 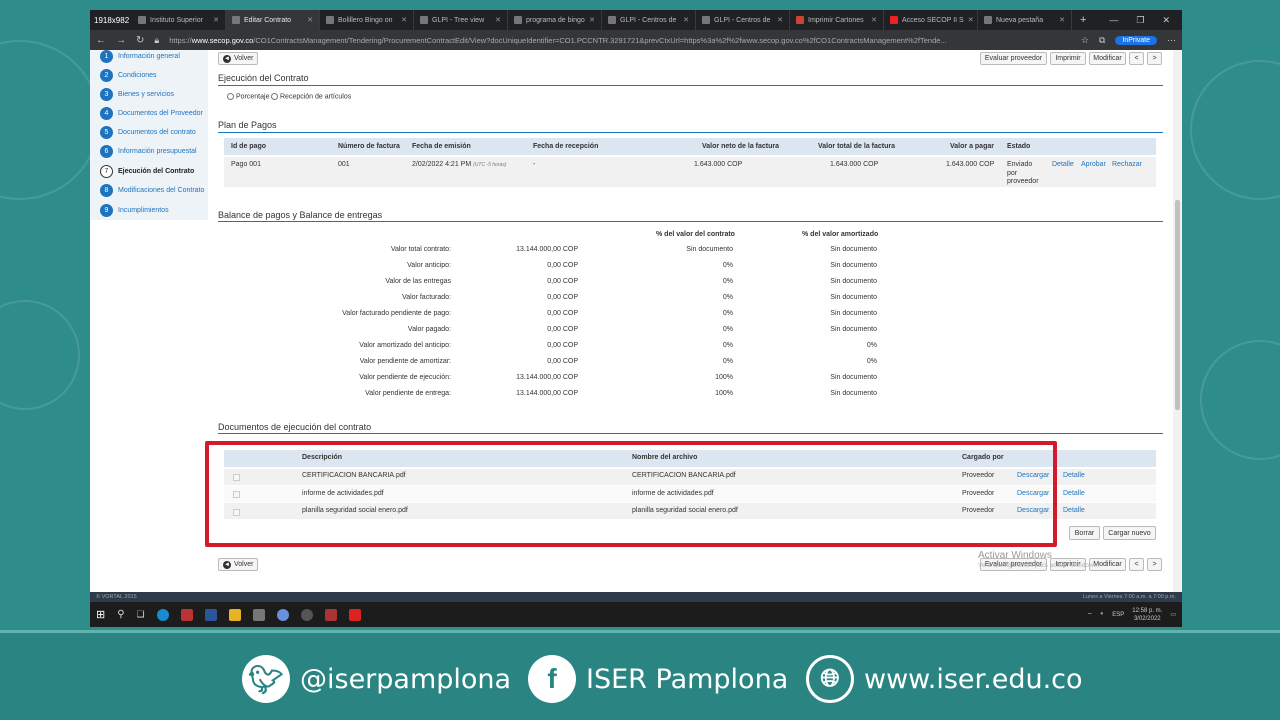 I want to click on notifications-icon: ▭, so click(x=1173, y=614).